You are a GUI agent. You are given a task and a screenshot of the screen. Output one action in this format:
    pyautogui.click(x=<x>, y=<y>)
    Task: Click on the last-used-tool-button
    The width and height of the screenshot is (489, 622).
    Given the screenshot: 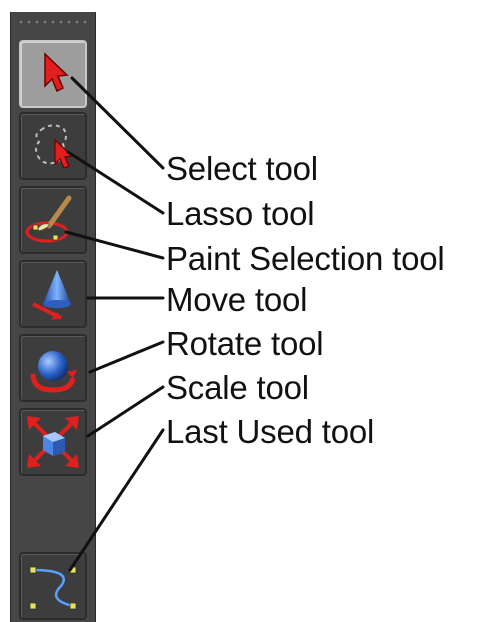 What is the action you would take?
    pyautogui.click(x=53, y=586)
    